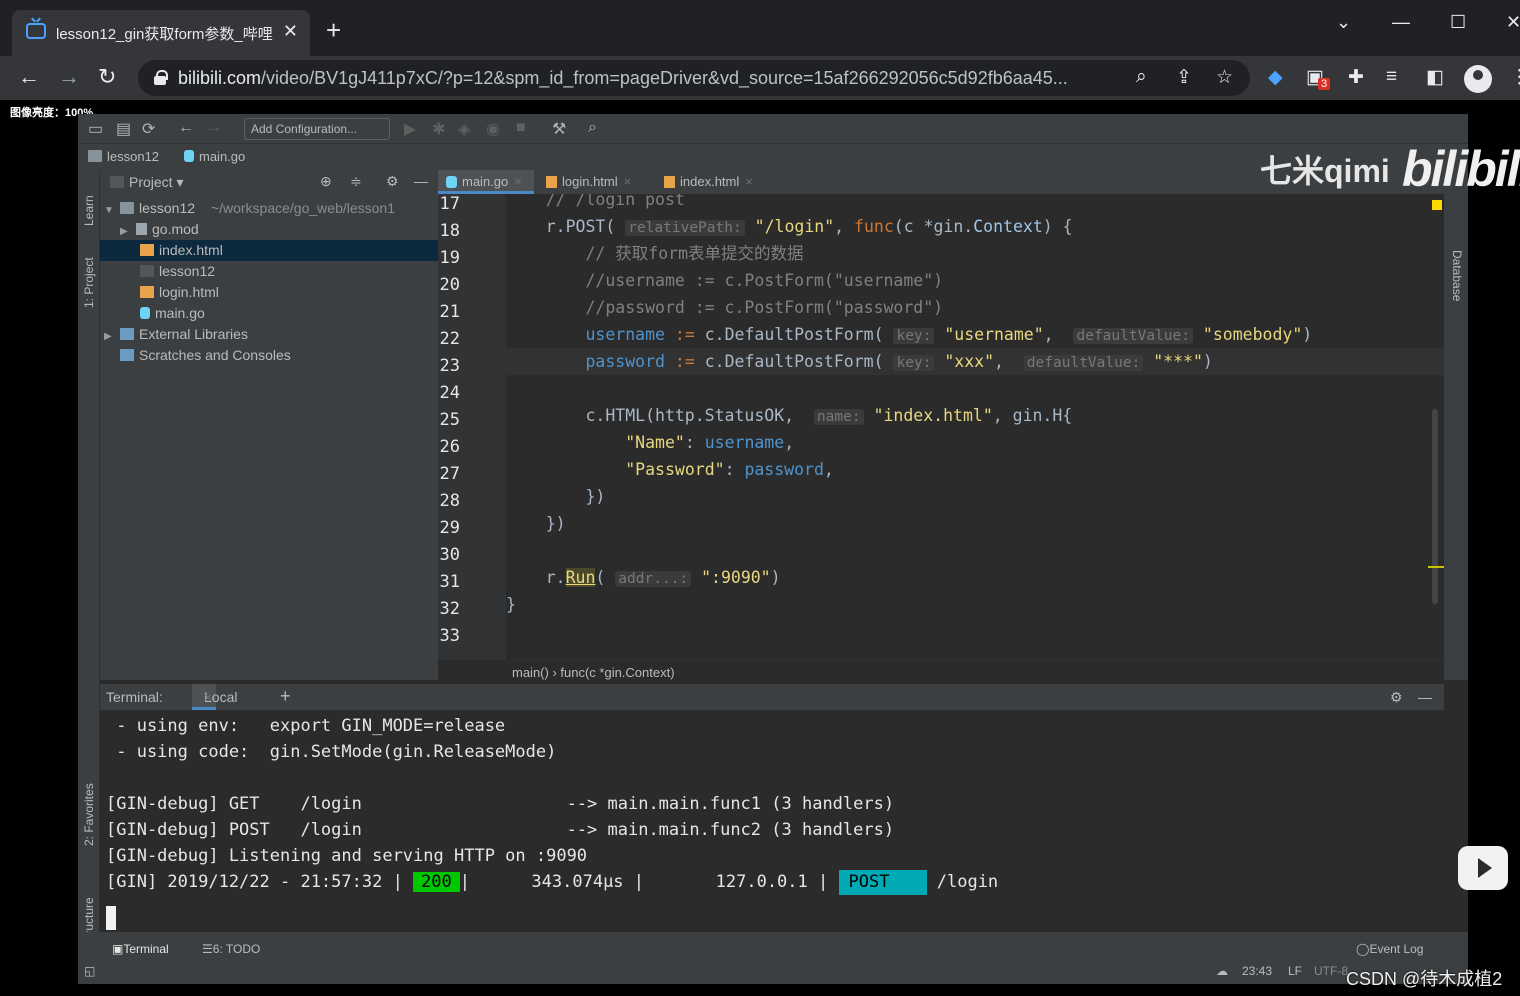 The width and height of the screenshot is (1520, 996). I want to click on forward-nav-icon: →, so click(214, 128).